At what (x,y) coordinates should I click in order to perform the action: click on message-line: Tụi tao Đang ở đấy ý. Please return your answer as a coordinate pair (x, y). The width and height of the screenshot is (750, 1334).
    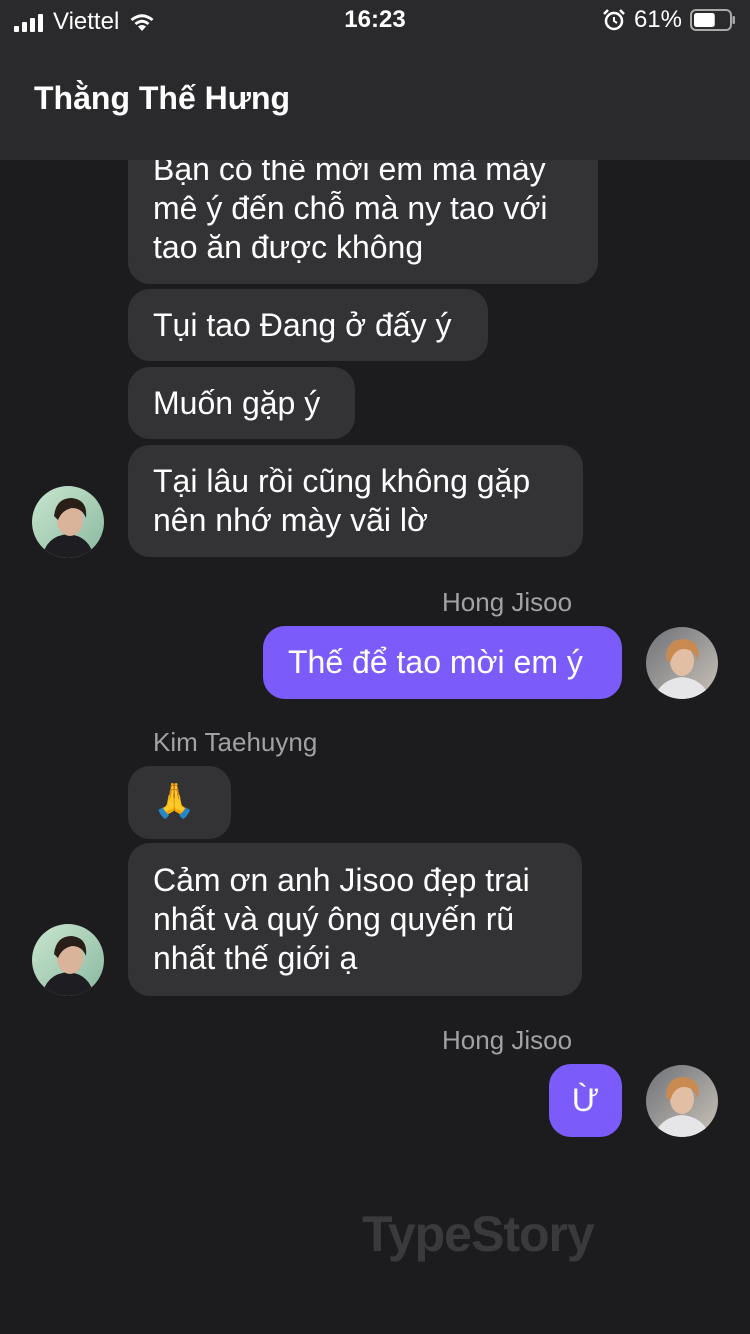
    Looking at the image, I should click on (302, 325).